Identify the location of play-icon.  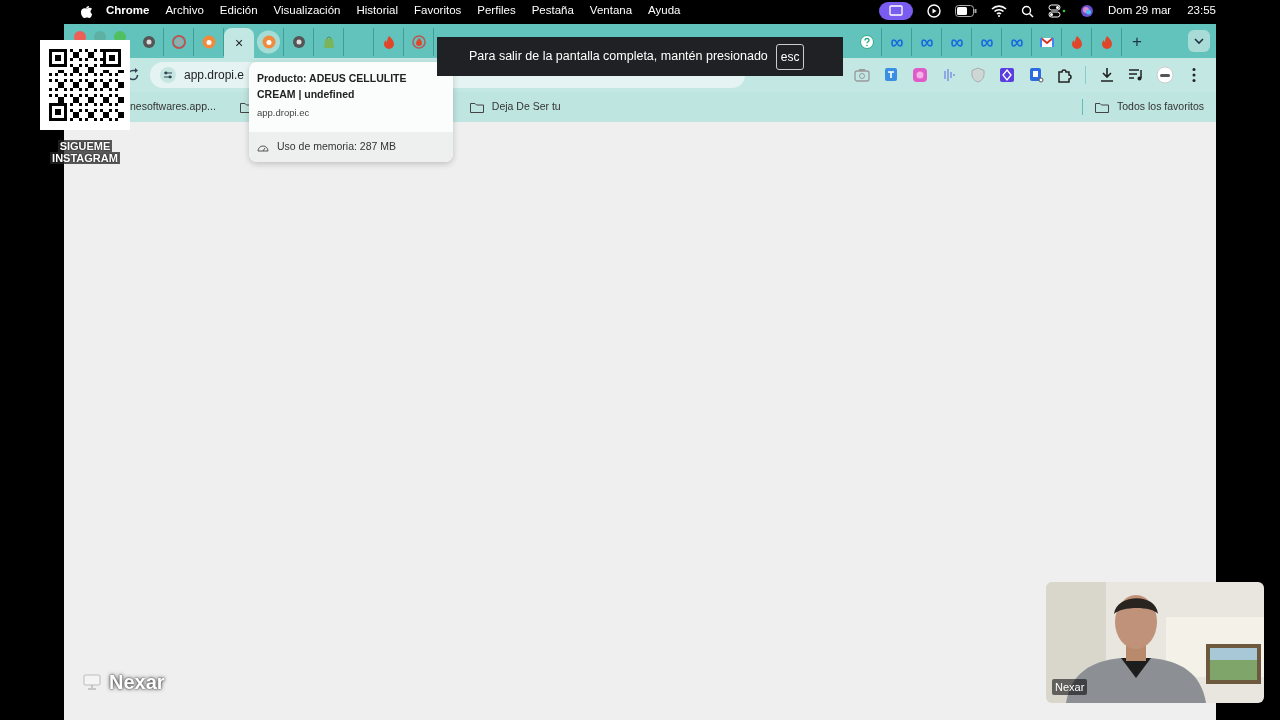
(933, 11).